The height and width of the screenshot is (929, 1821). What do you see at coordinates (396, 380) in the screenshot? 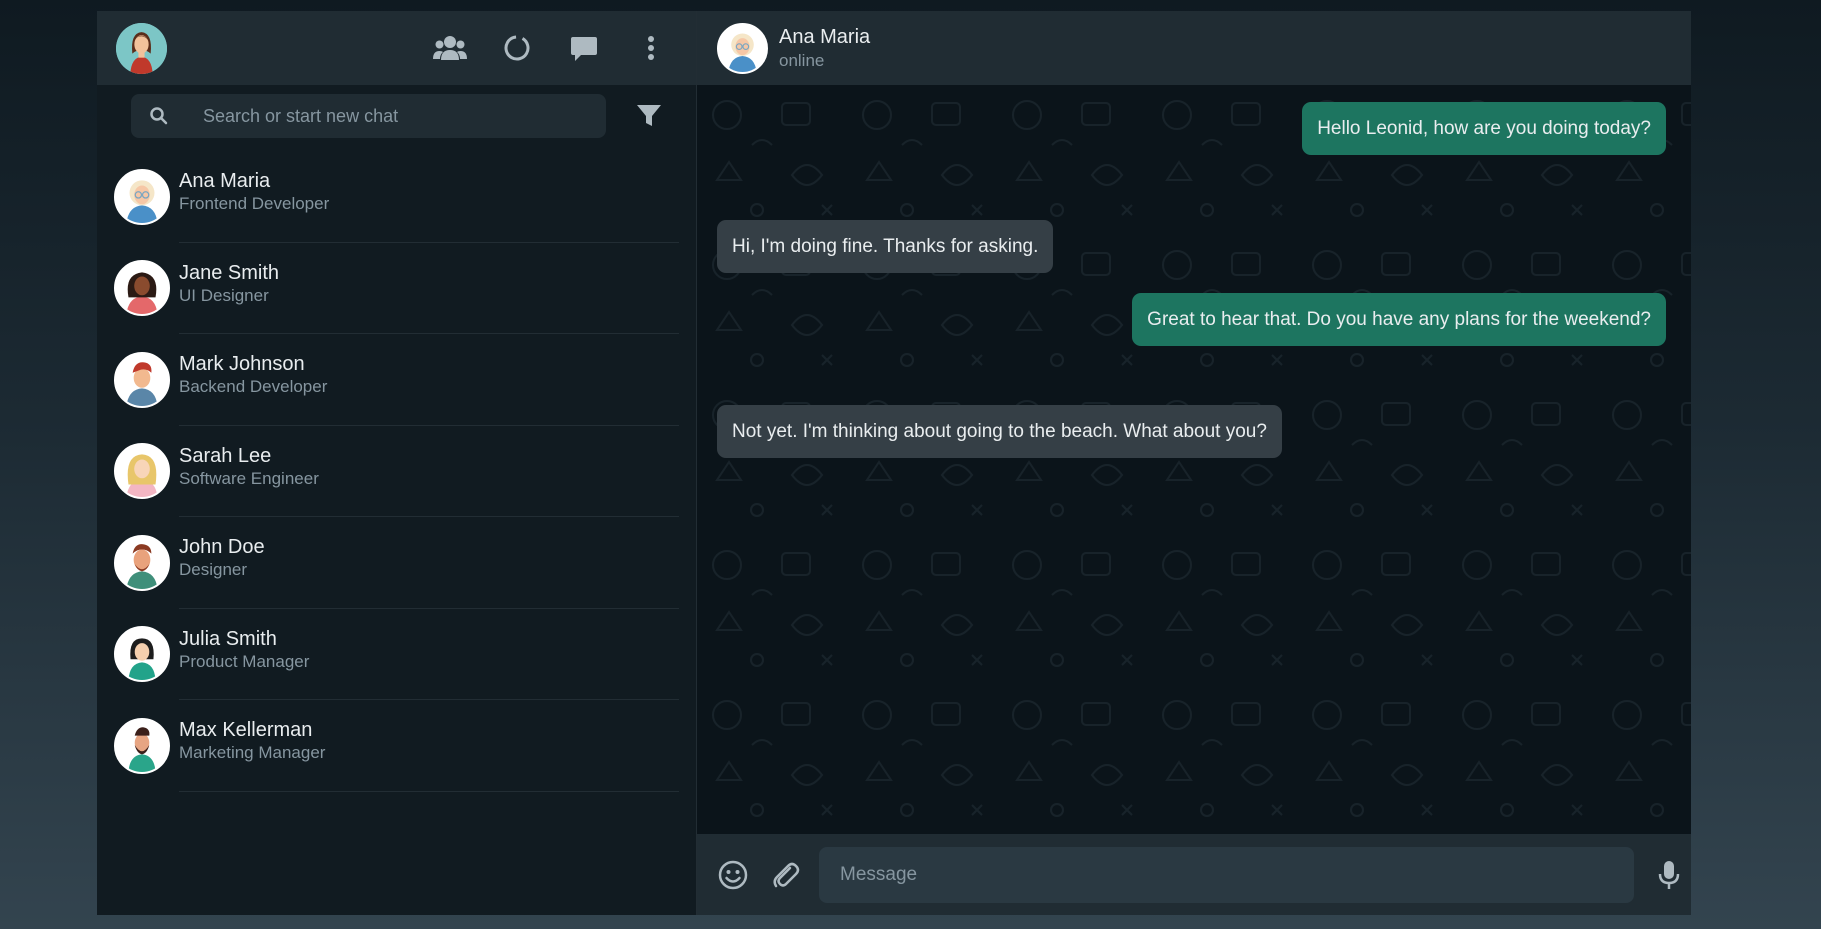
I see `chat-list-item: Mark Johnson Backend Developer` at bounding box center [396, 380].